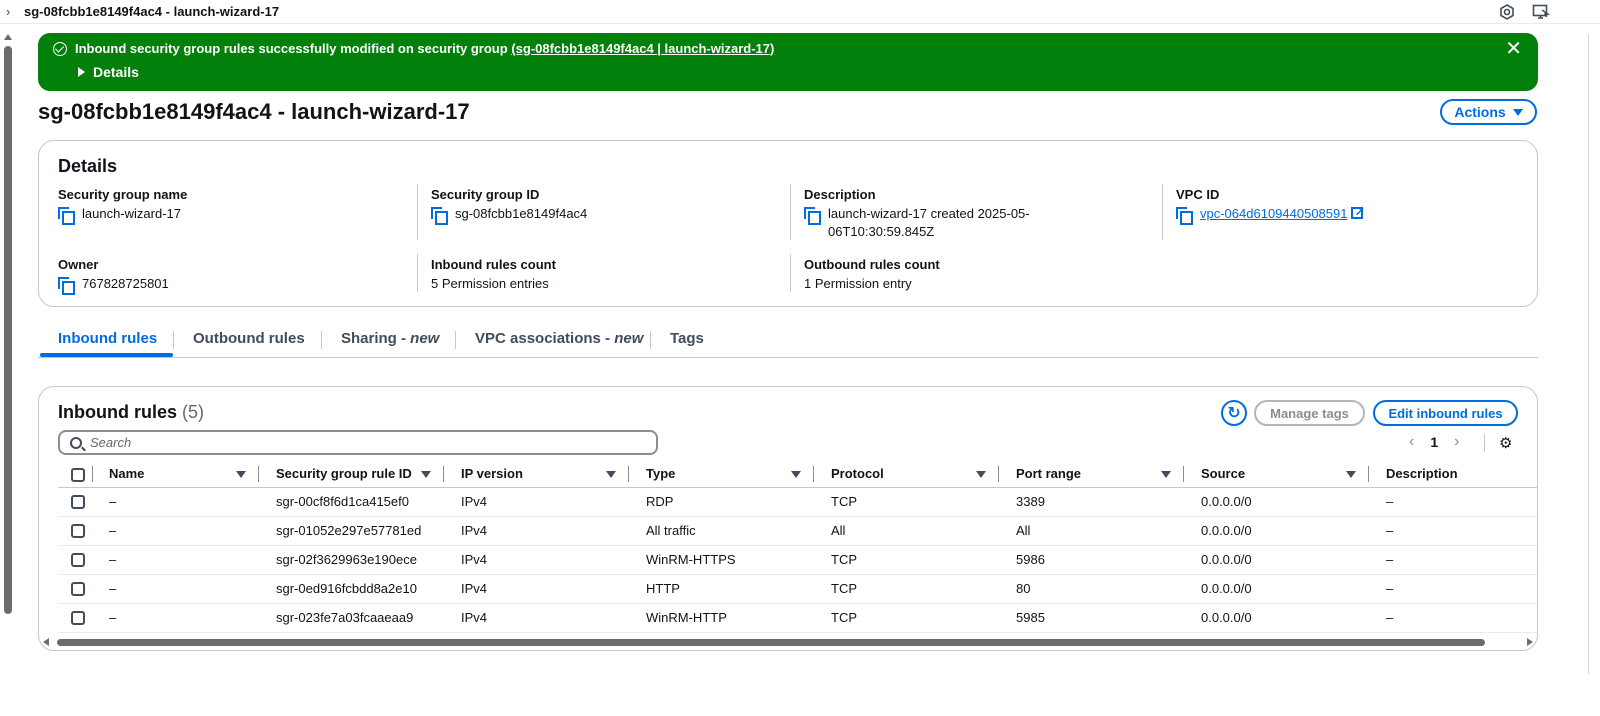 The height and width of the screenshot is (716, 1600). What do you see at coordinates (249, 338) in the screenshot?
I see `tab-outbound-rules: Outbound rules` at bounding box center [249, 338].